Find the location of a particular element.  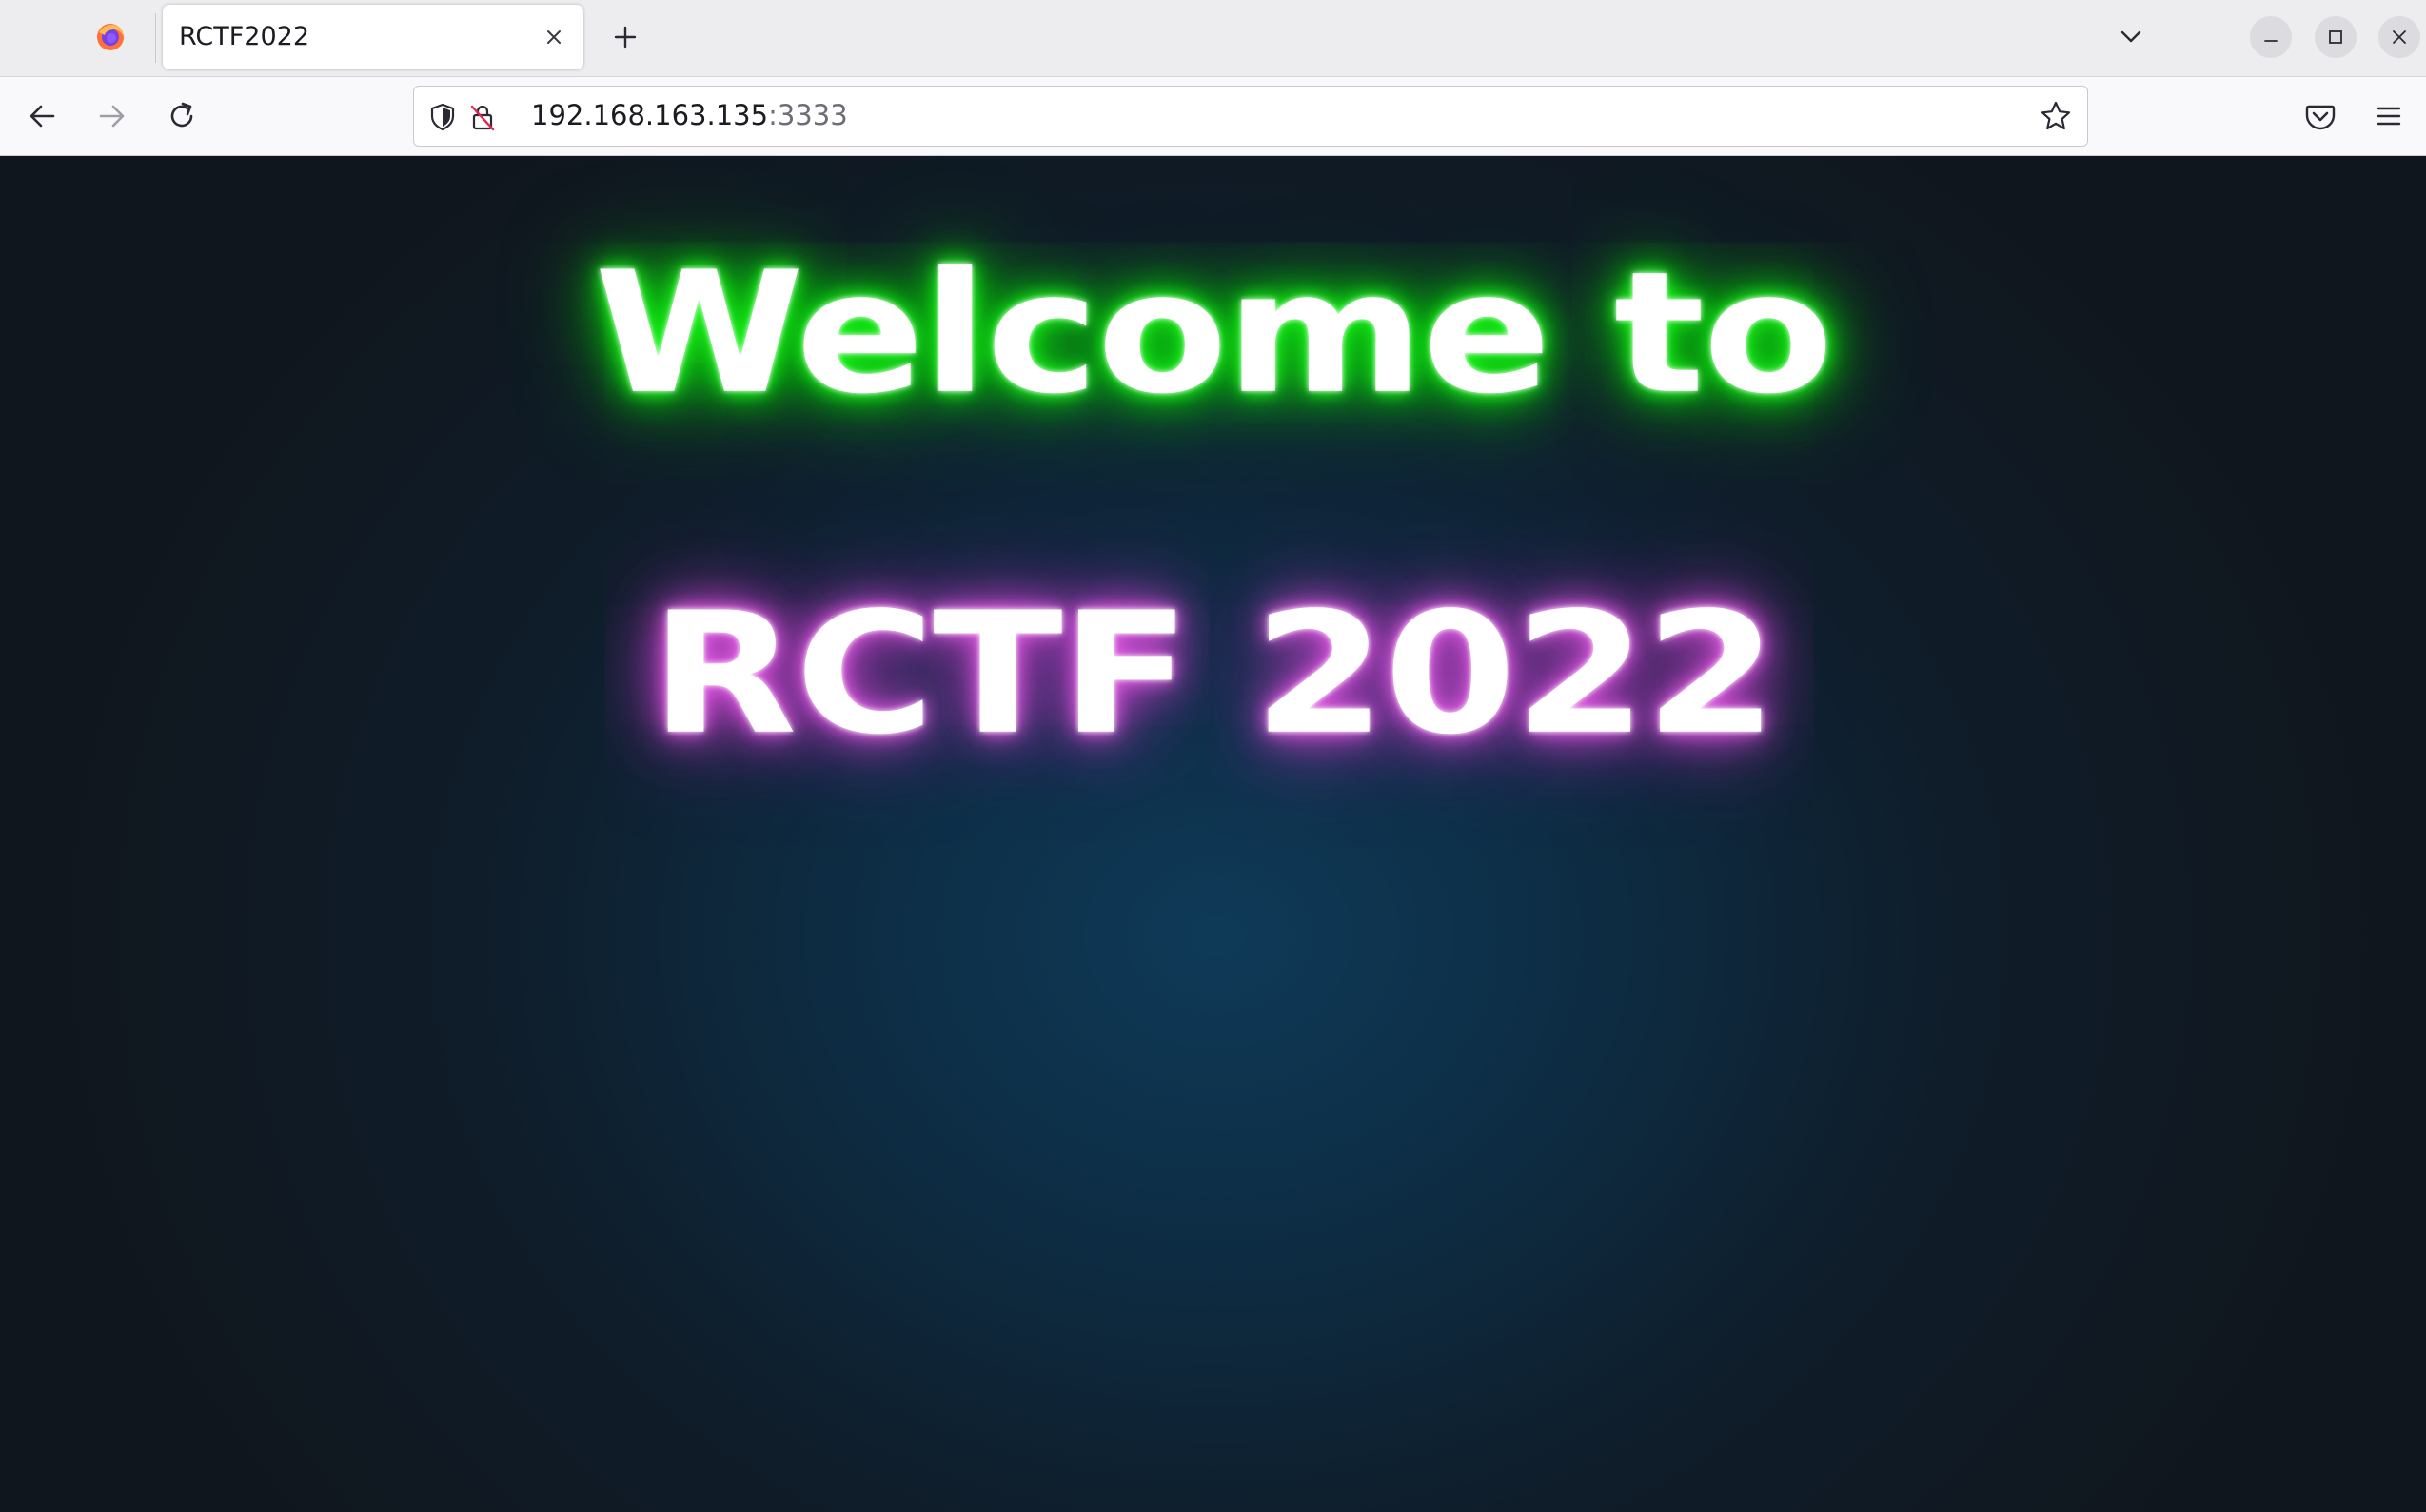

shield-icon is located at coordinates (443, 117).